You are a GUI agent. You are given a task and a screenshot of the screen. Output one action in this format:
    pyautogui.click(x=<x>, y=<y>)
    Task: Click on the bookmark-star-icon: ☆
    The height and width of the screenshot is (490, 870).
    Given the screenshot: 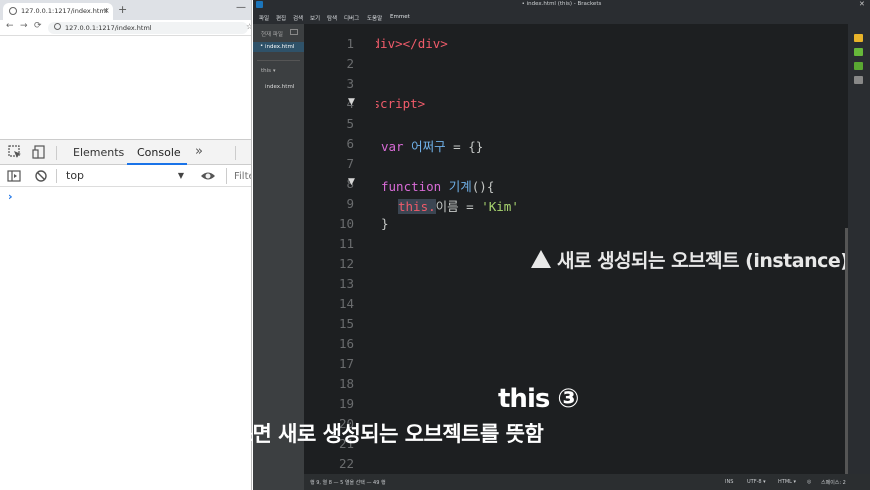 What is the action you would take?
    pyautogui.click(x=248, y=26)
    